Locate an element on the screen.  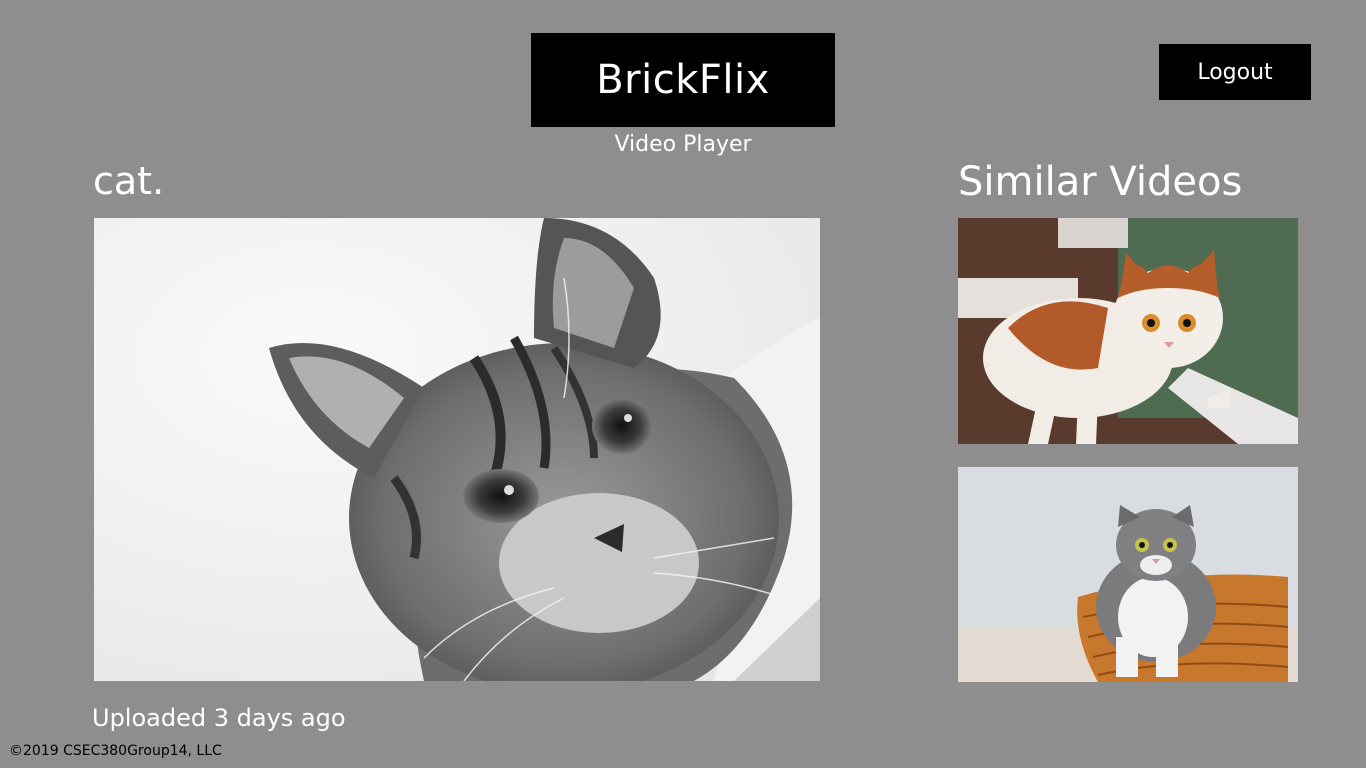
tabby-cat-basket-thumbnail is located at coordinates (1128, 574).